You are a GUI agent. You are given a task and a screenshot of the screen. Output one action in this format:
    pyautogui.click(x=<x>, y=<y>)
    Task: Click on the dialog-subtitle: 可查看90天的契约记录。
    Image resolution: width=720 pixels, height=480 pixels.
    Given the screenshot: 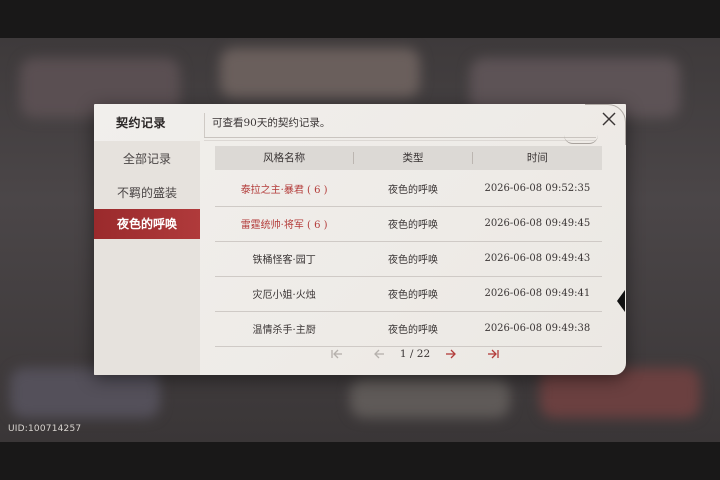 What is the action you would take?
    pyautogui.click(x=271, y=123)
    